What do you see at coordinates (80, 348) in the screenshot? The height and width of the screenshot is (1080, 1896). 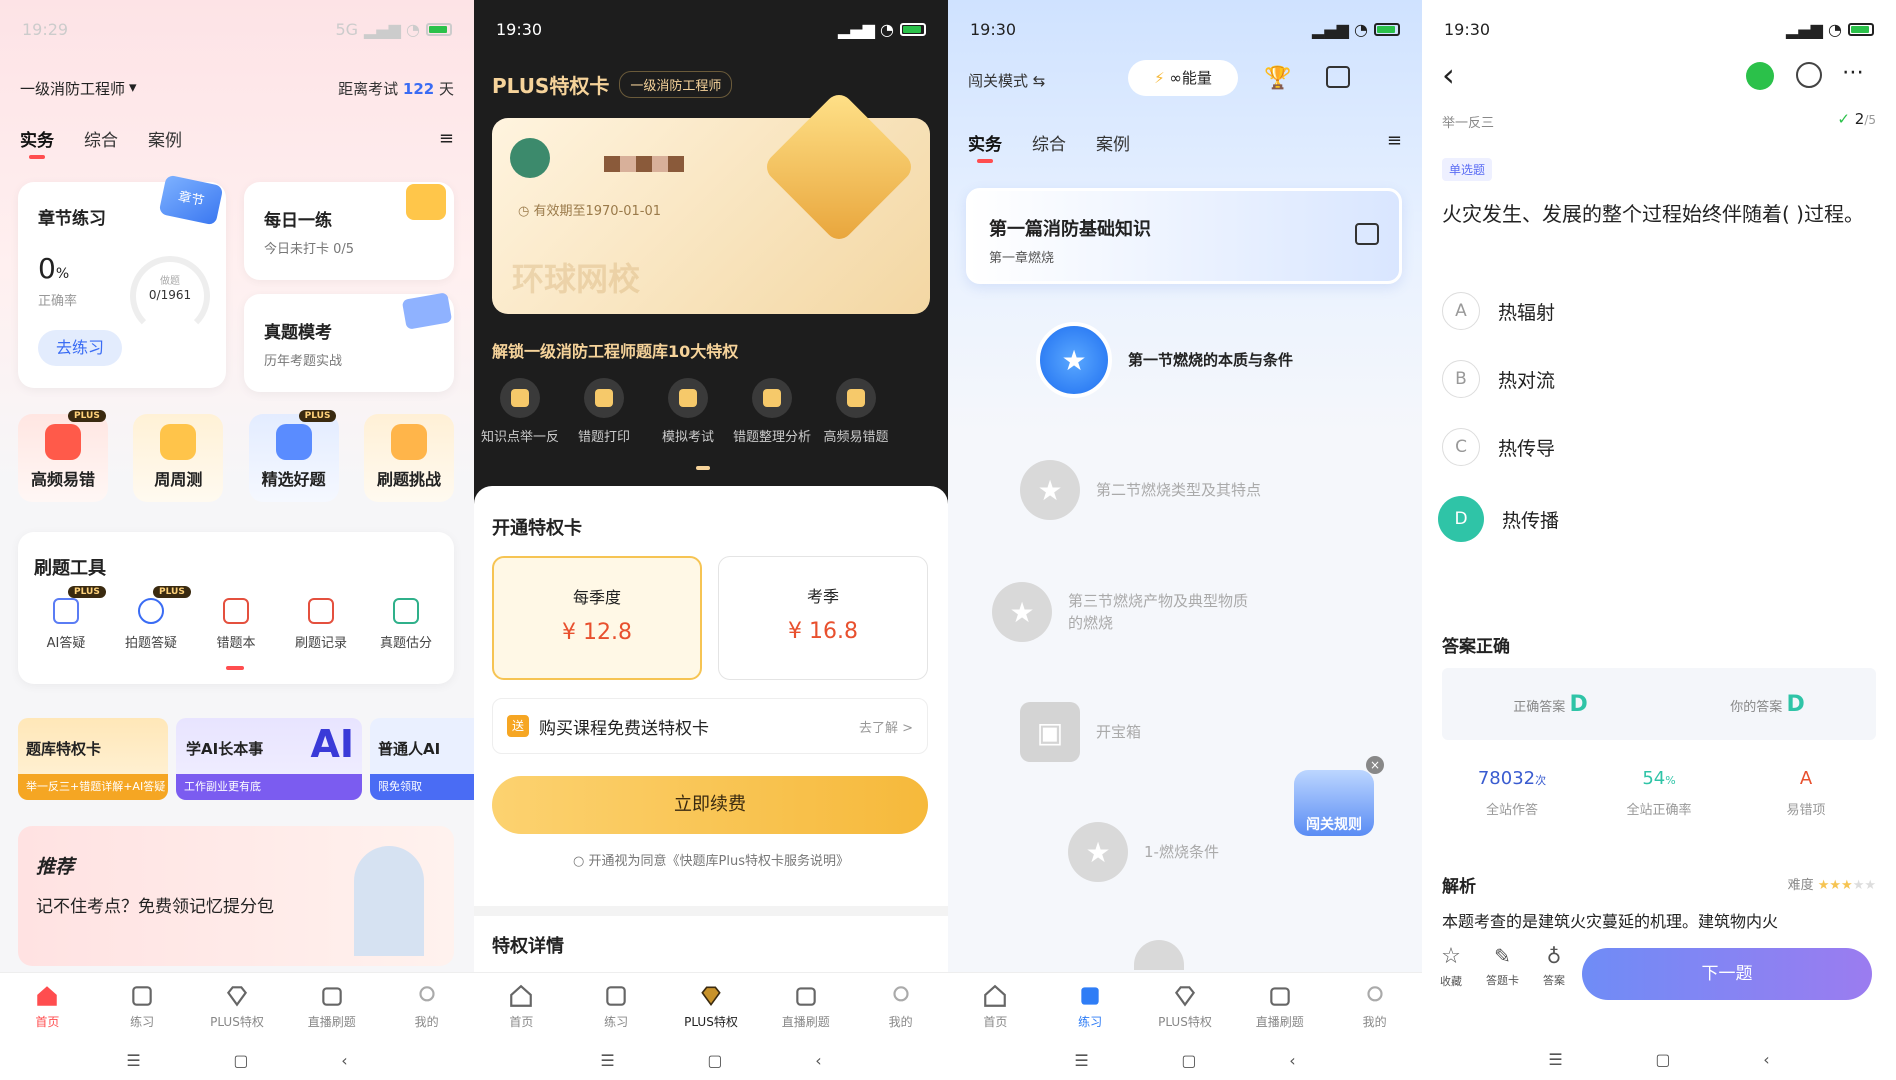 I see `go-practice-button: 去练习` at bounding box center [80, 348].